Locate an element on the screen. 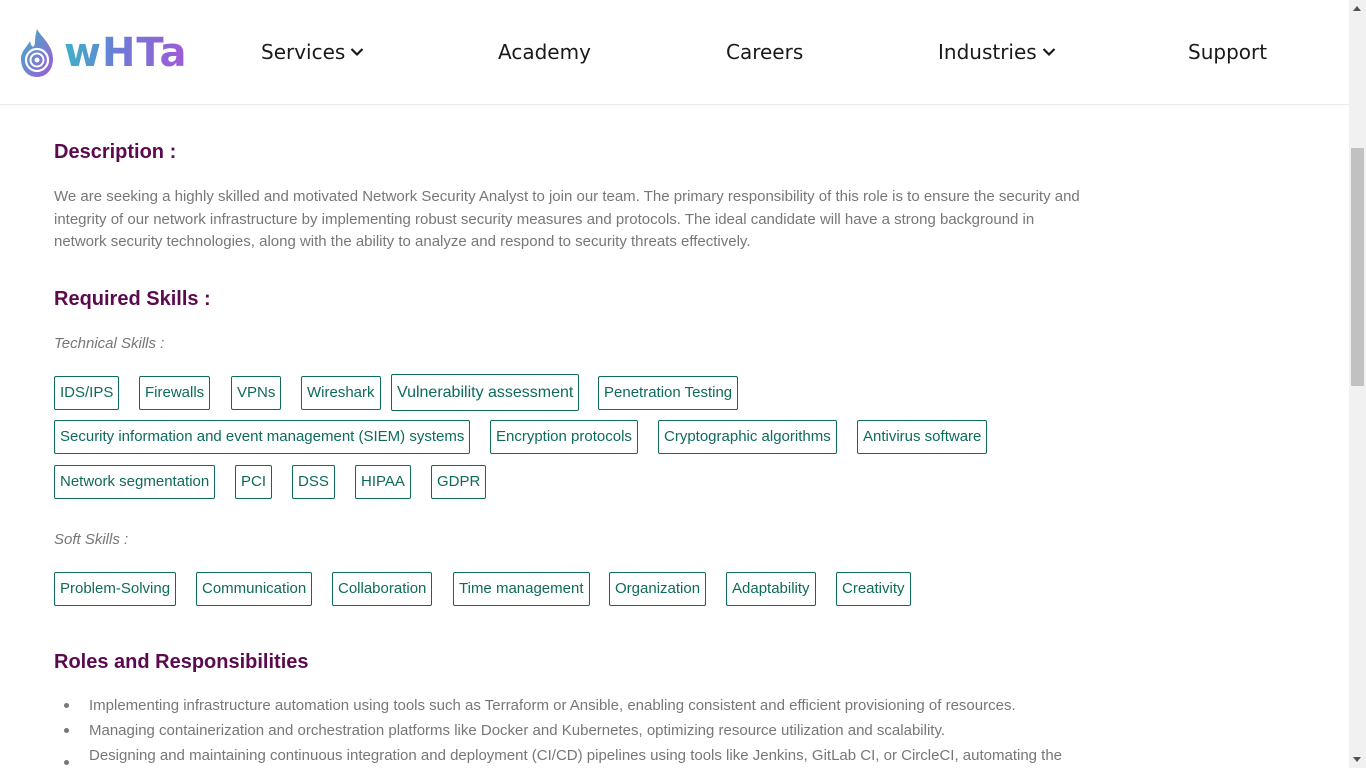 The width and height of the screenshot is (1366, 768). nav-careers: Careers is located at coordinates (764, 52).